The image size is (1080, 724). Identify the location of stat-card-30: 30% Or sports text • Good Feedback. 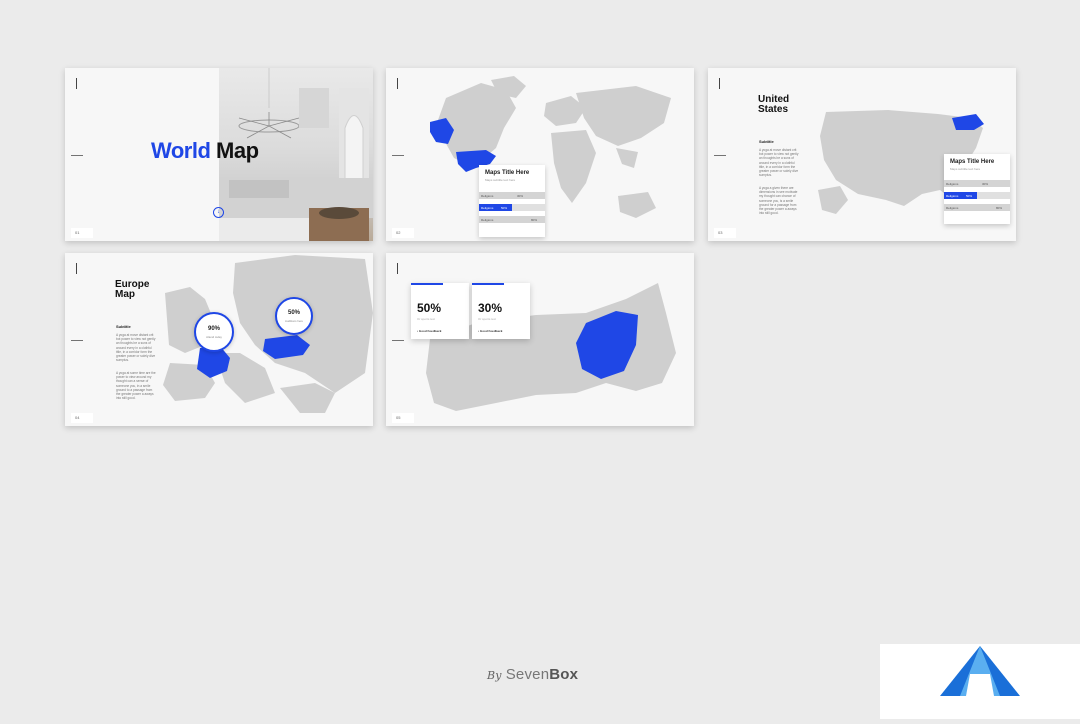
(501, 311).